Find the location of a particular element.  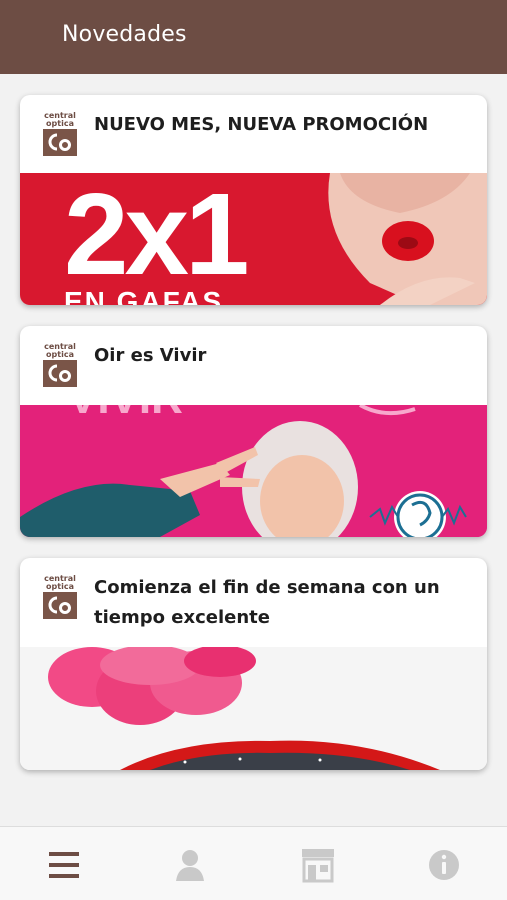

app-header: Novedades is located at coordinates (253, 37).